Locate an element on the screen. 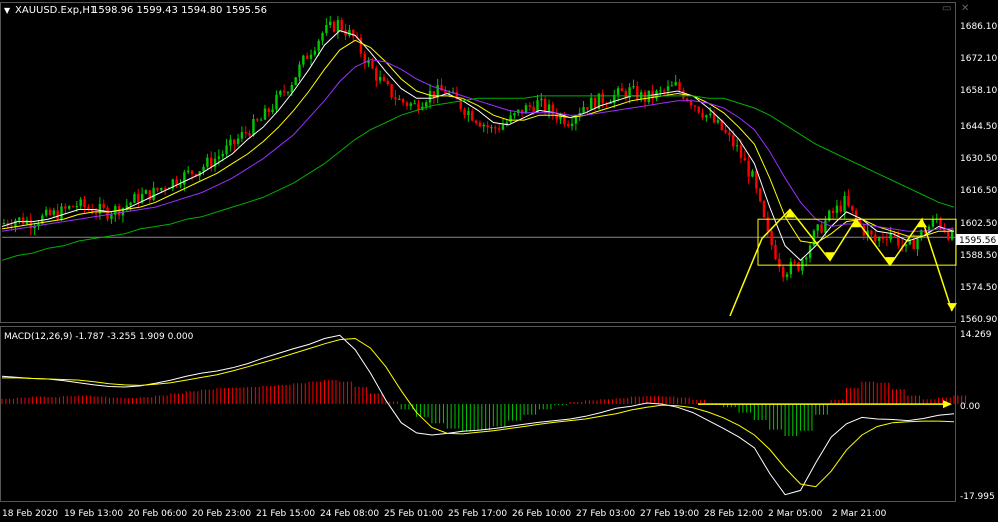  time-tick: 26 Feb 10:00 is located at coordinates (541, 514).